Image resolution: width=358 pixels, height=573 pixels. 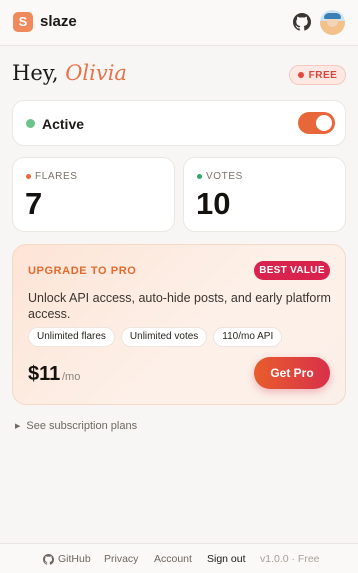 I want to click on slaze-logo-icon: S, so click(x=23, y=22).